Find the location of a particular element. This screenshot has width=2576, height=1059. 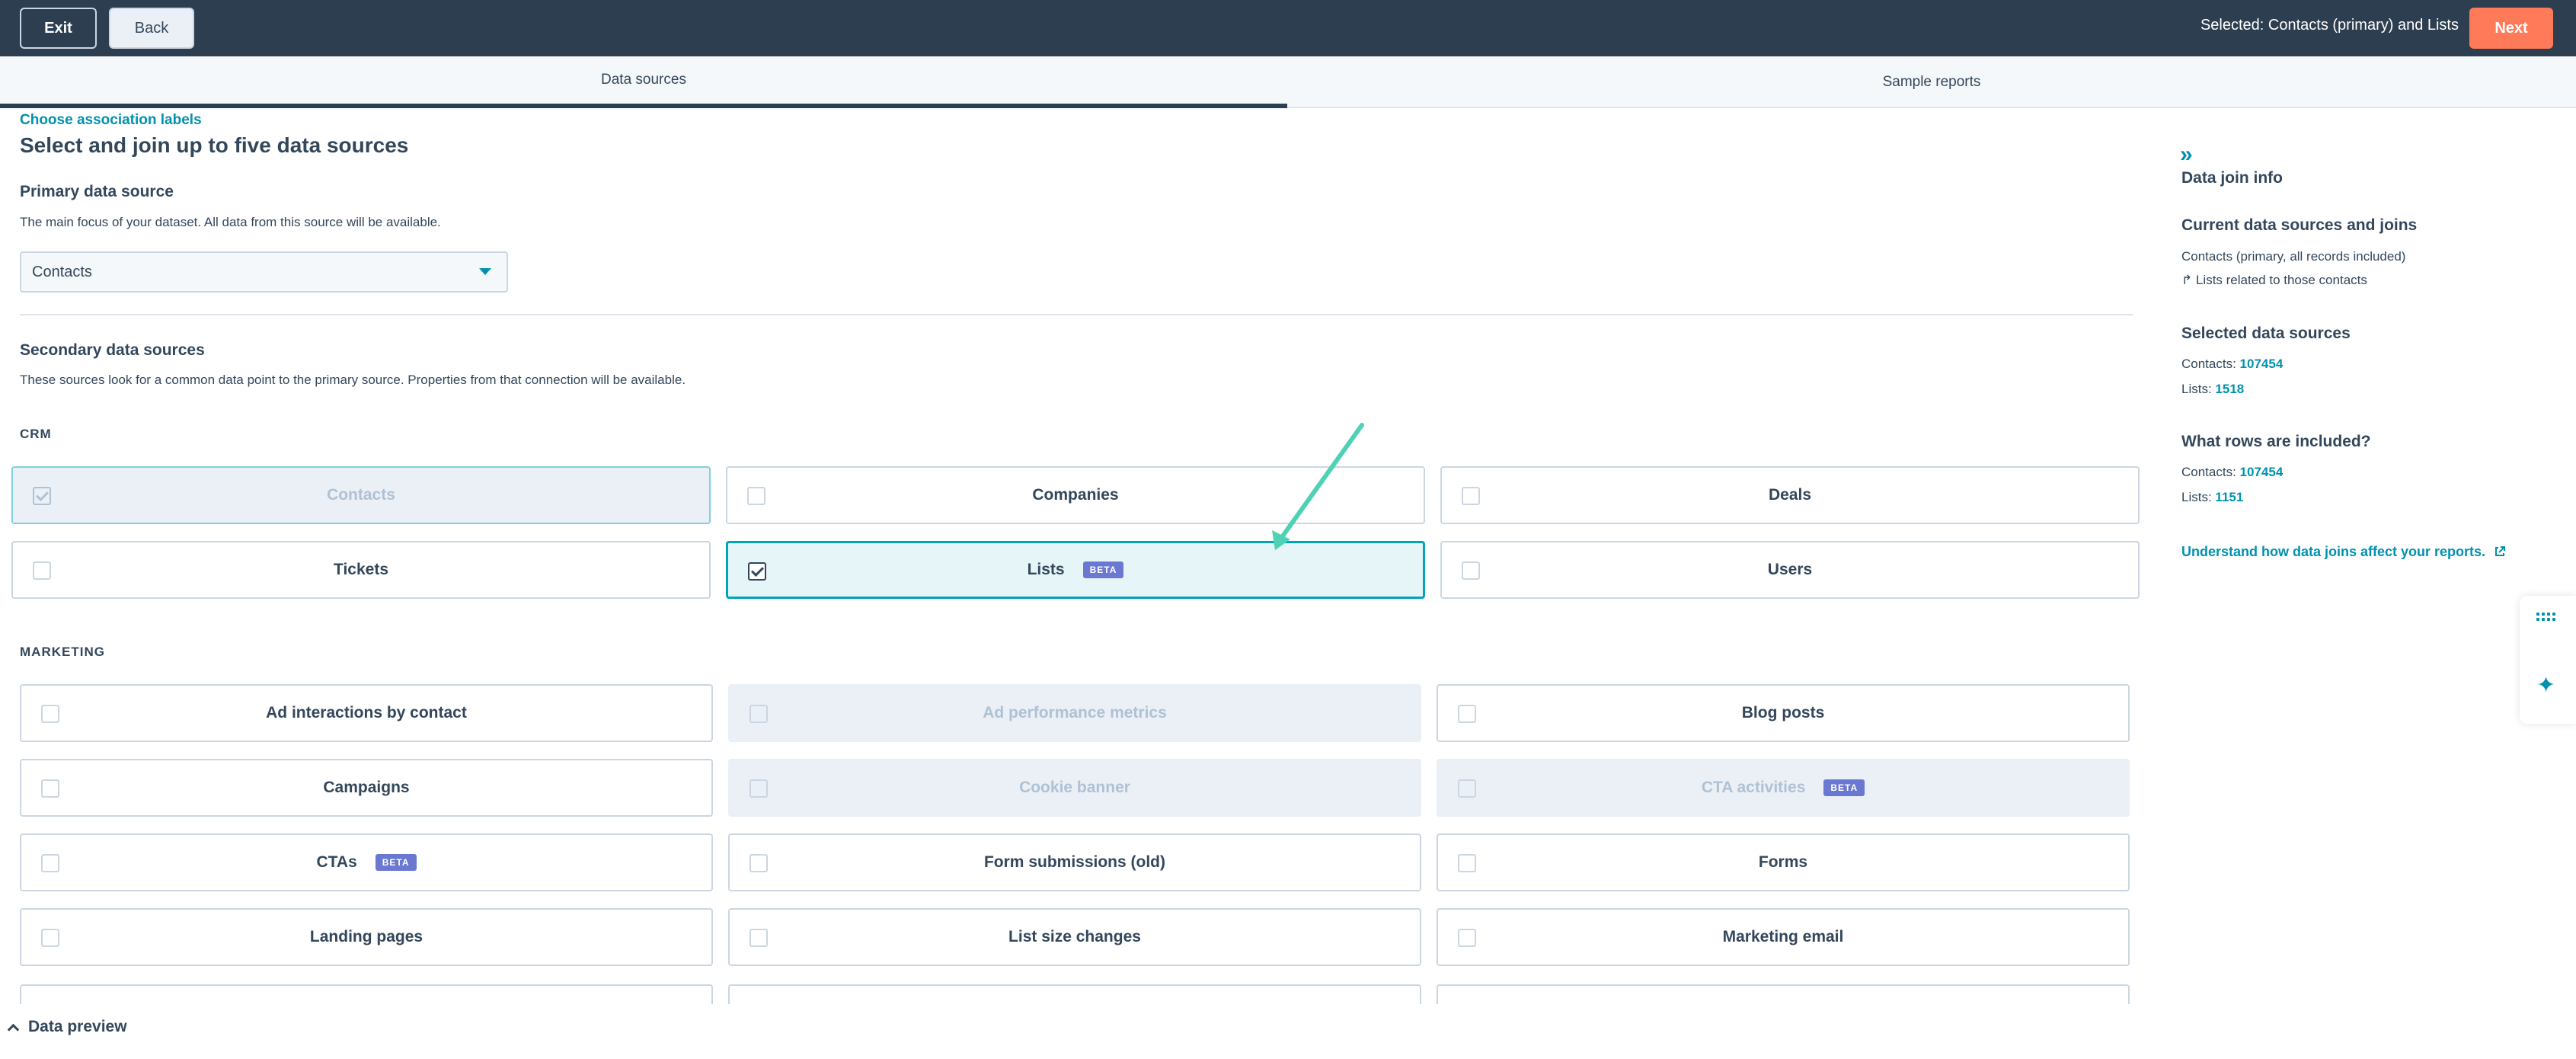

source-card-landing-pages: Landing pages is located at coordinates (366, 937).